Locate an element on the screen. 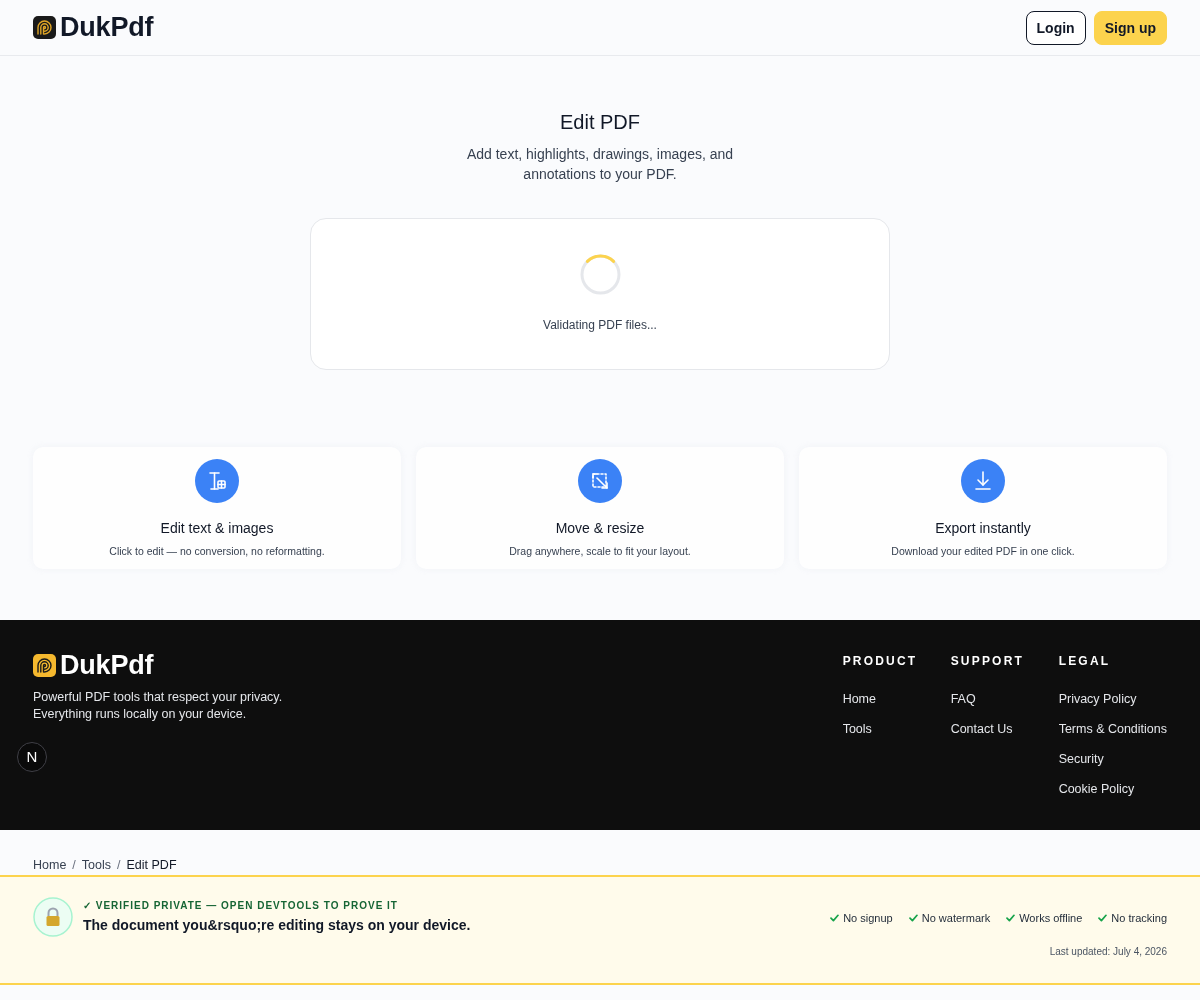 This screenshot has height=1000, width=1200. footer-link: Tools is located at coordinates (896, 729).